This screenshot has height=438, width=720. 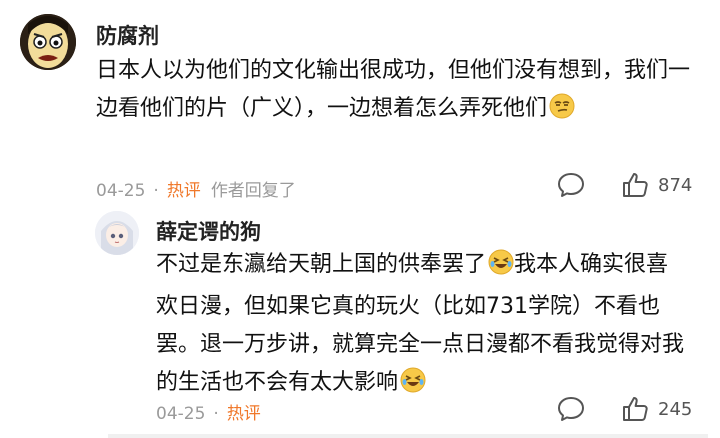 I want to click on like-button: 874, so click(x=656, y=185).